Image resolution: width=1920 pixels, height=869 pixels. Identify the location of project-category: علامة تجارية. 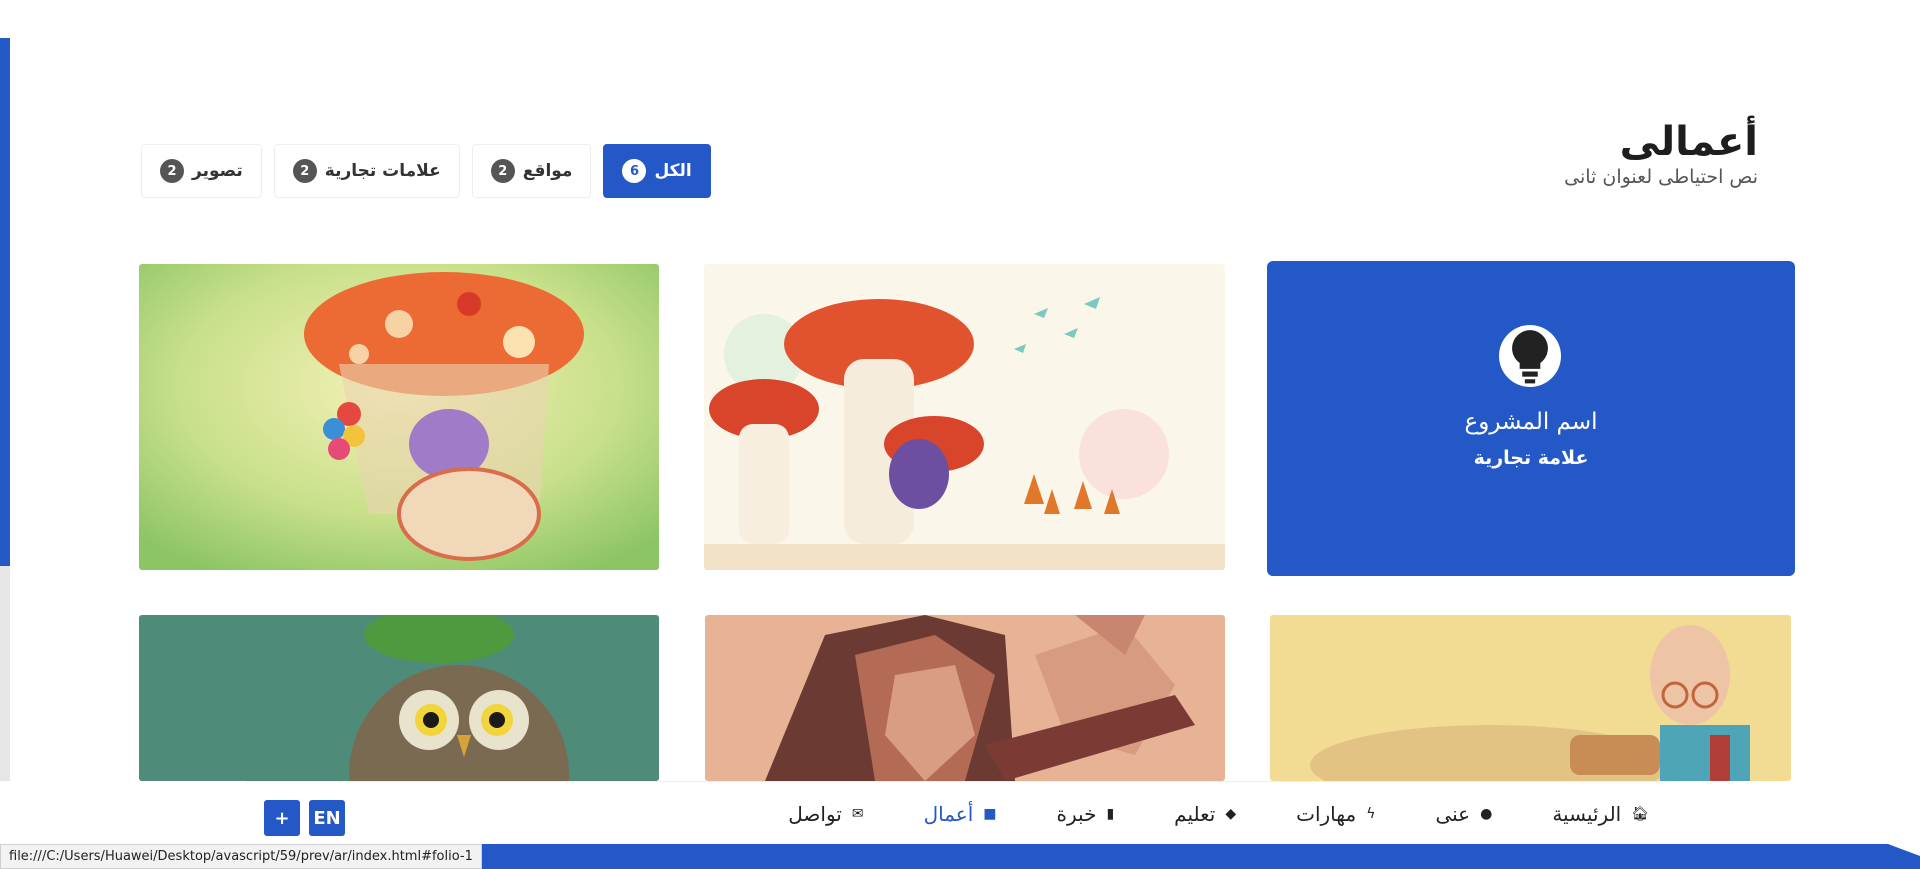
(1531, 458).